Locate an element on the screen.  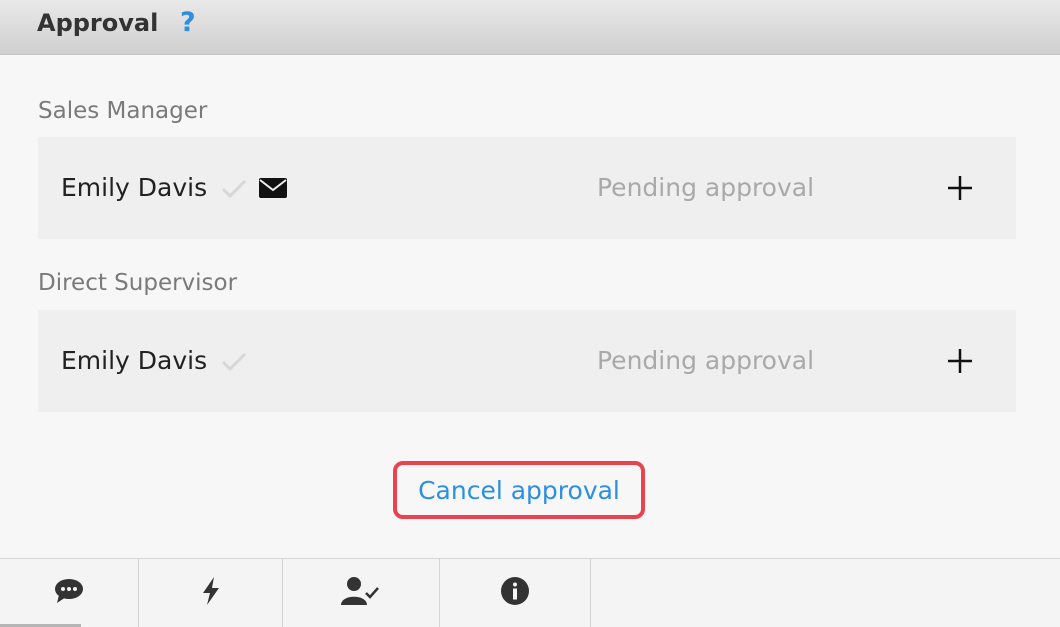
lightning-icon is located at coordinates (211, 593).